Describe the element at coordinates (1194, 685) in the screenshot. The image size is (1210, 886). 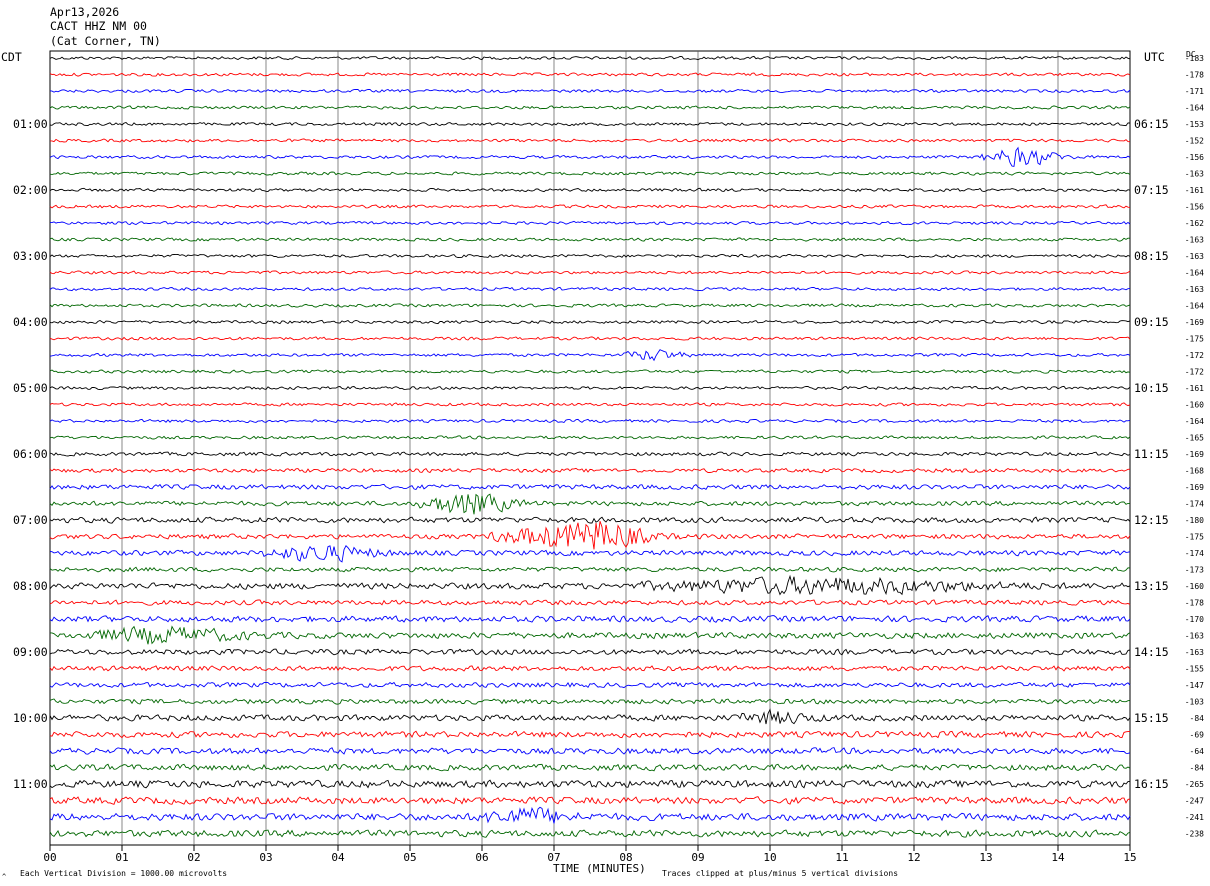
I see `dc-offset-label: -147` at that location.